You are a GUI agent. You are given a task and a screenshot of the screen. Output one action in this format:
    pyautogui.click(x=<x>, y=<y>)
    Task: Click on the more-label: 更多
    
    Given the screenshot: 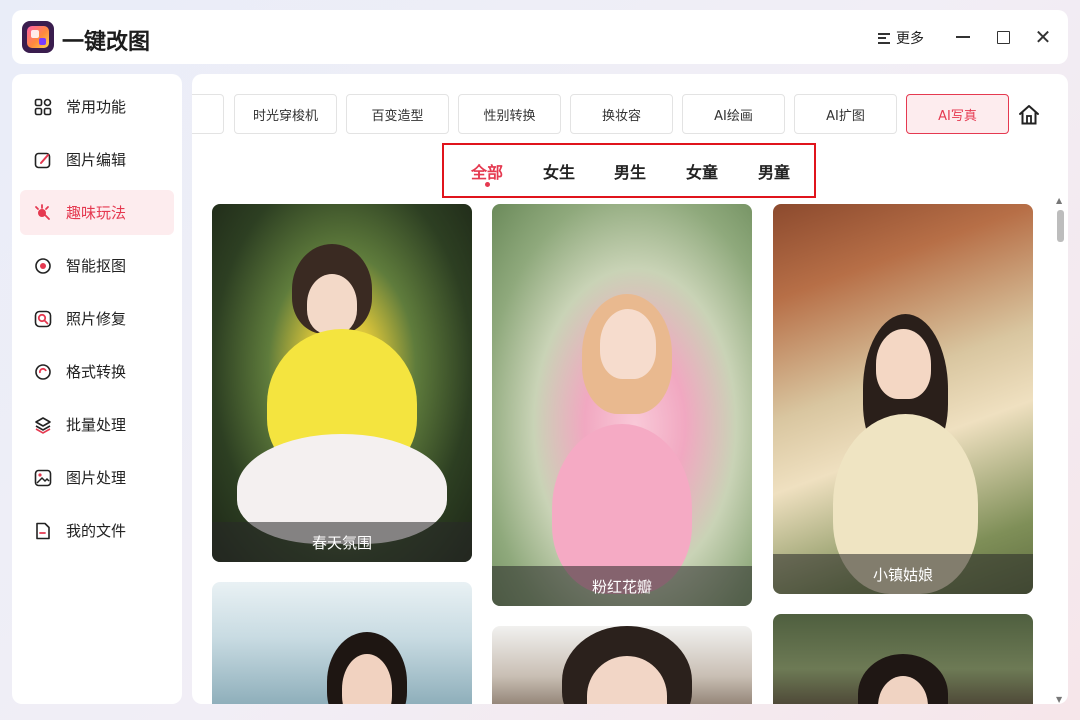 What is the action you would take?
    pyautogui.click(x=910, y=39)
    